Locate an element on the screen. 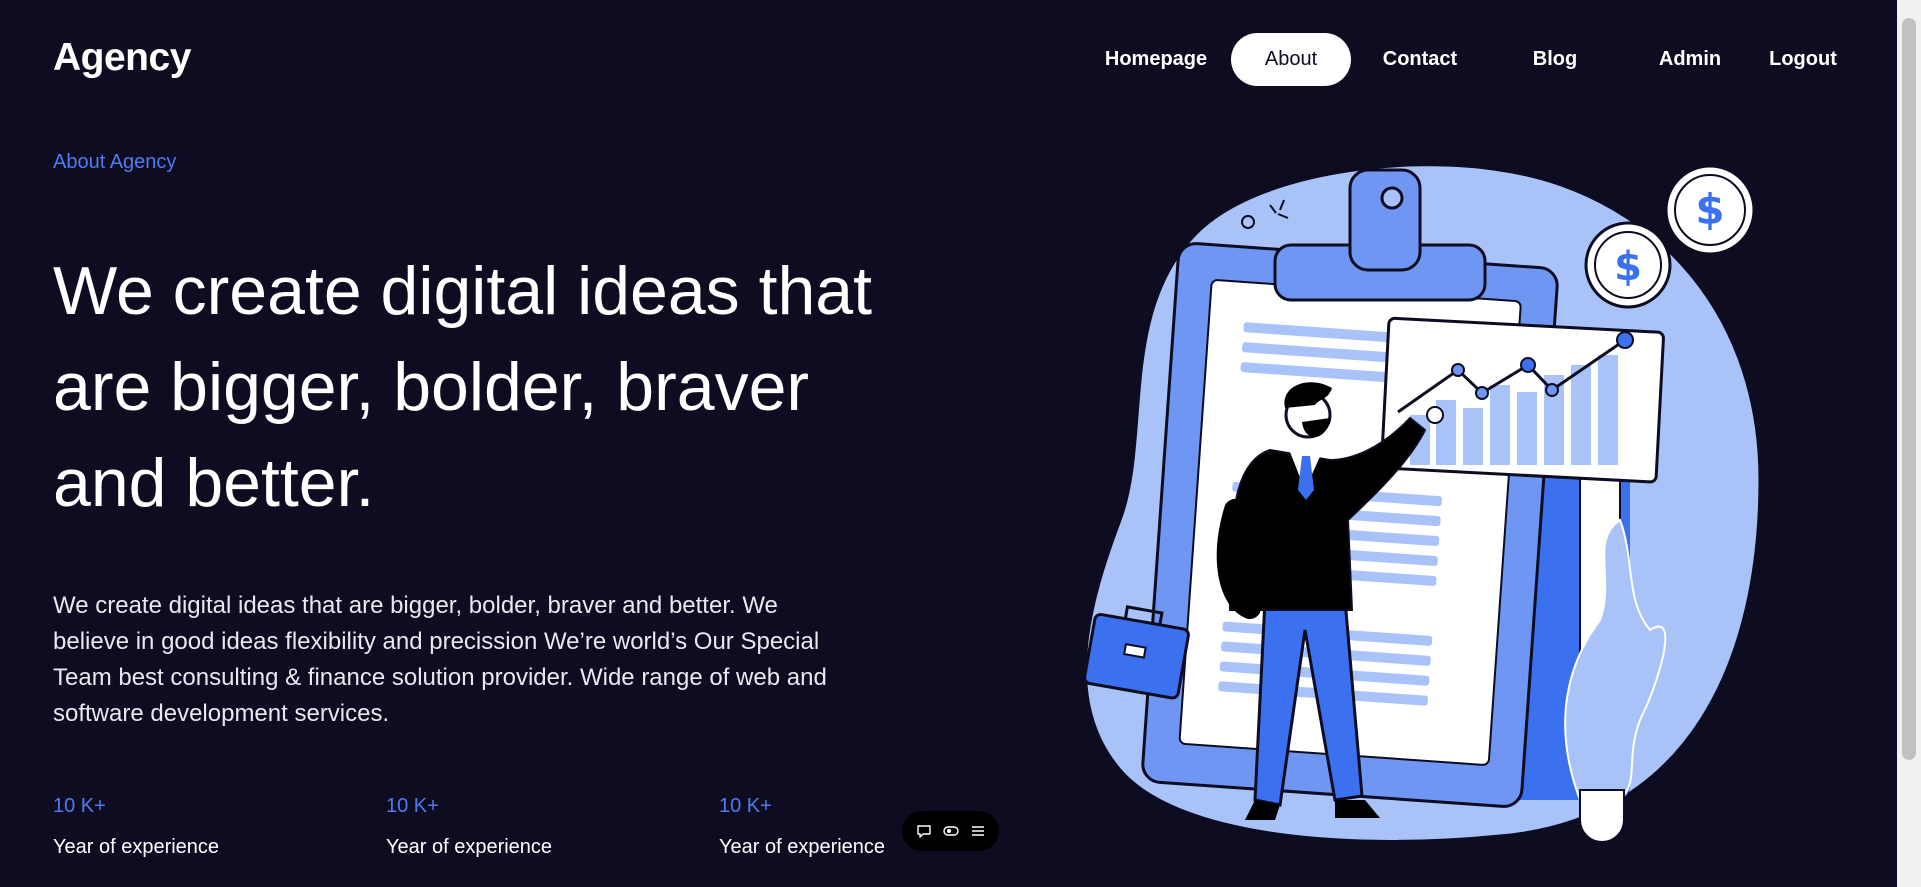 The image size is (1921, 887). floating-toolbar is located at coordinates (950, 831).